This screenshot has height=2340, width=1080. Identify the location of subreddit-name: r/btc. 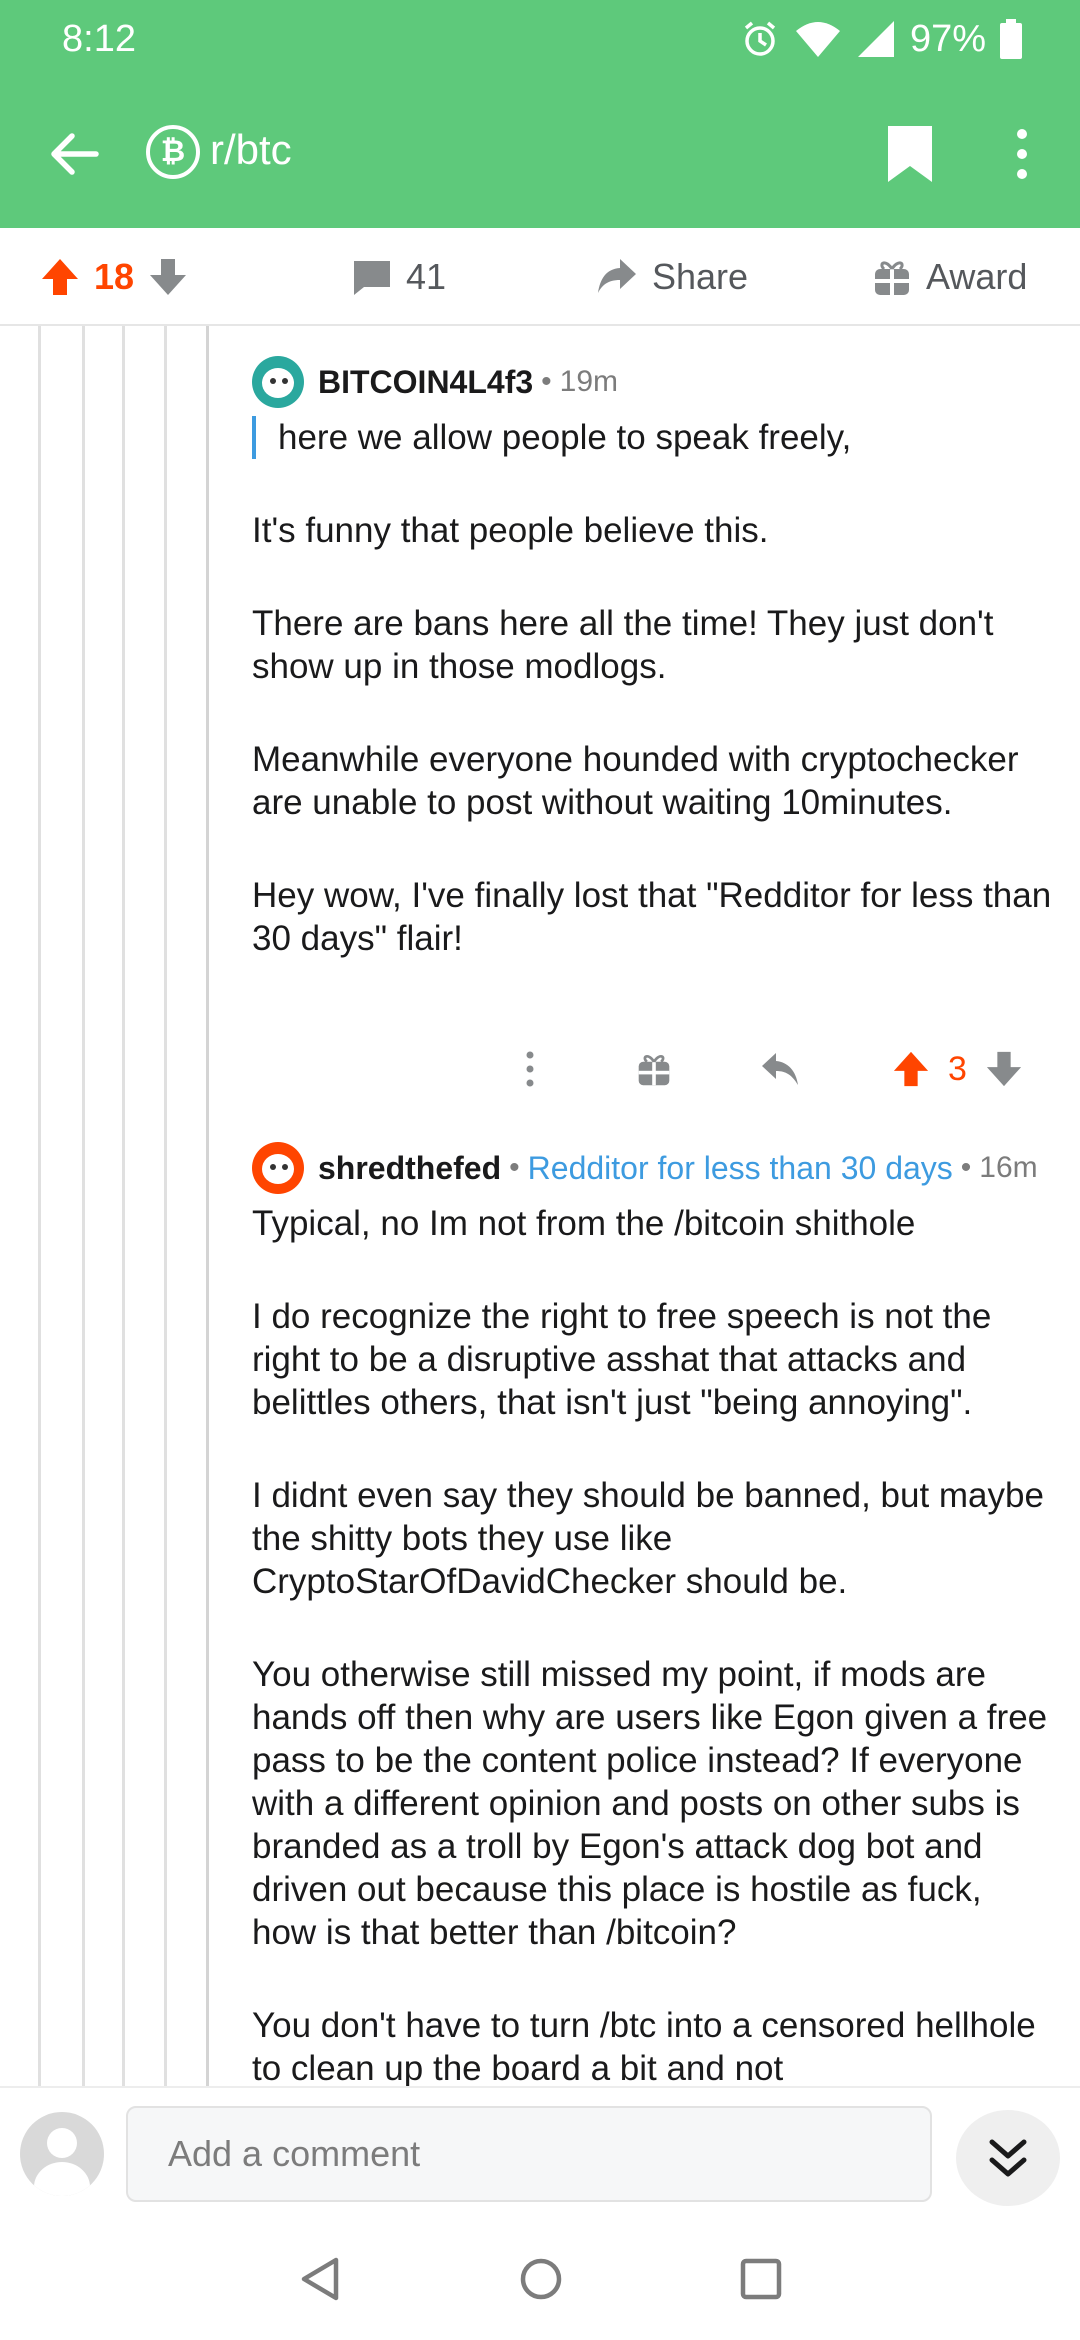
(251, 150).